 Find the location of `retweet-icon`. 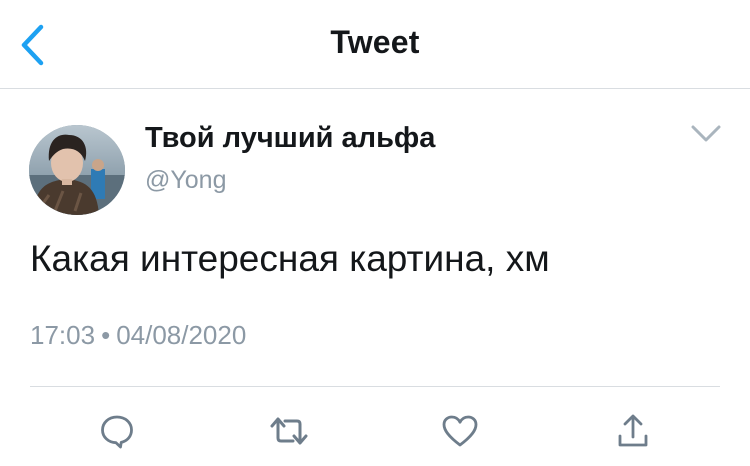

retweet-icon is located at coordinates (289, 431).